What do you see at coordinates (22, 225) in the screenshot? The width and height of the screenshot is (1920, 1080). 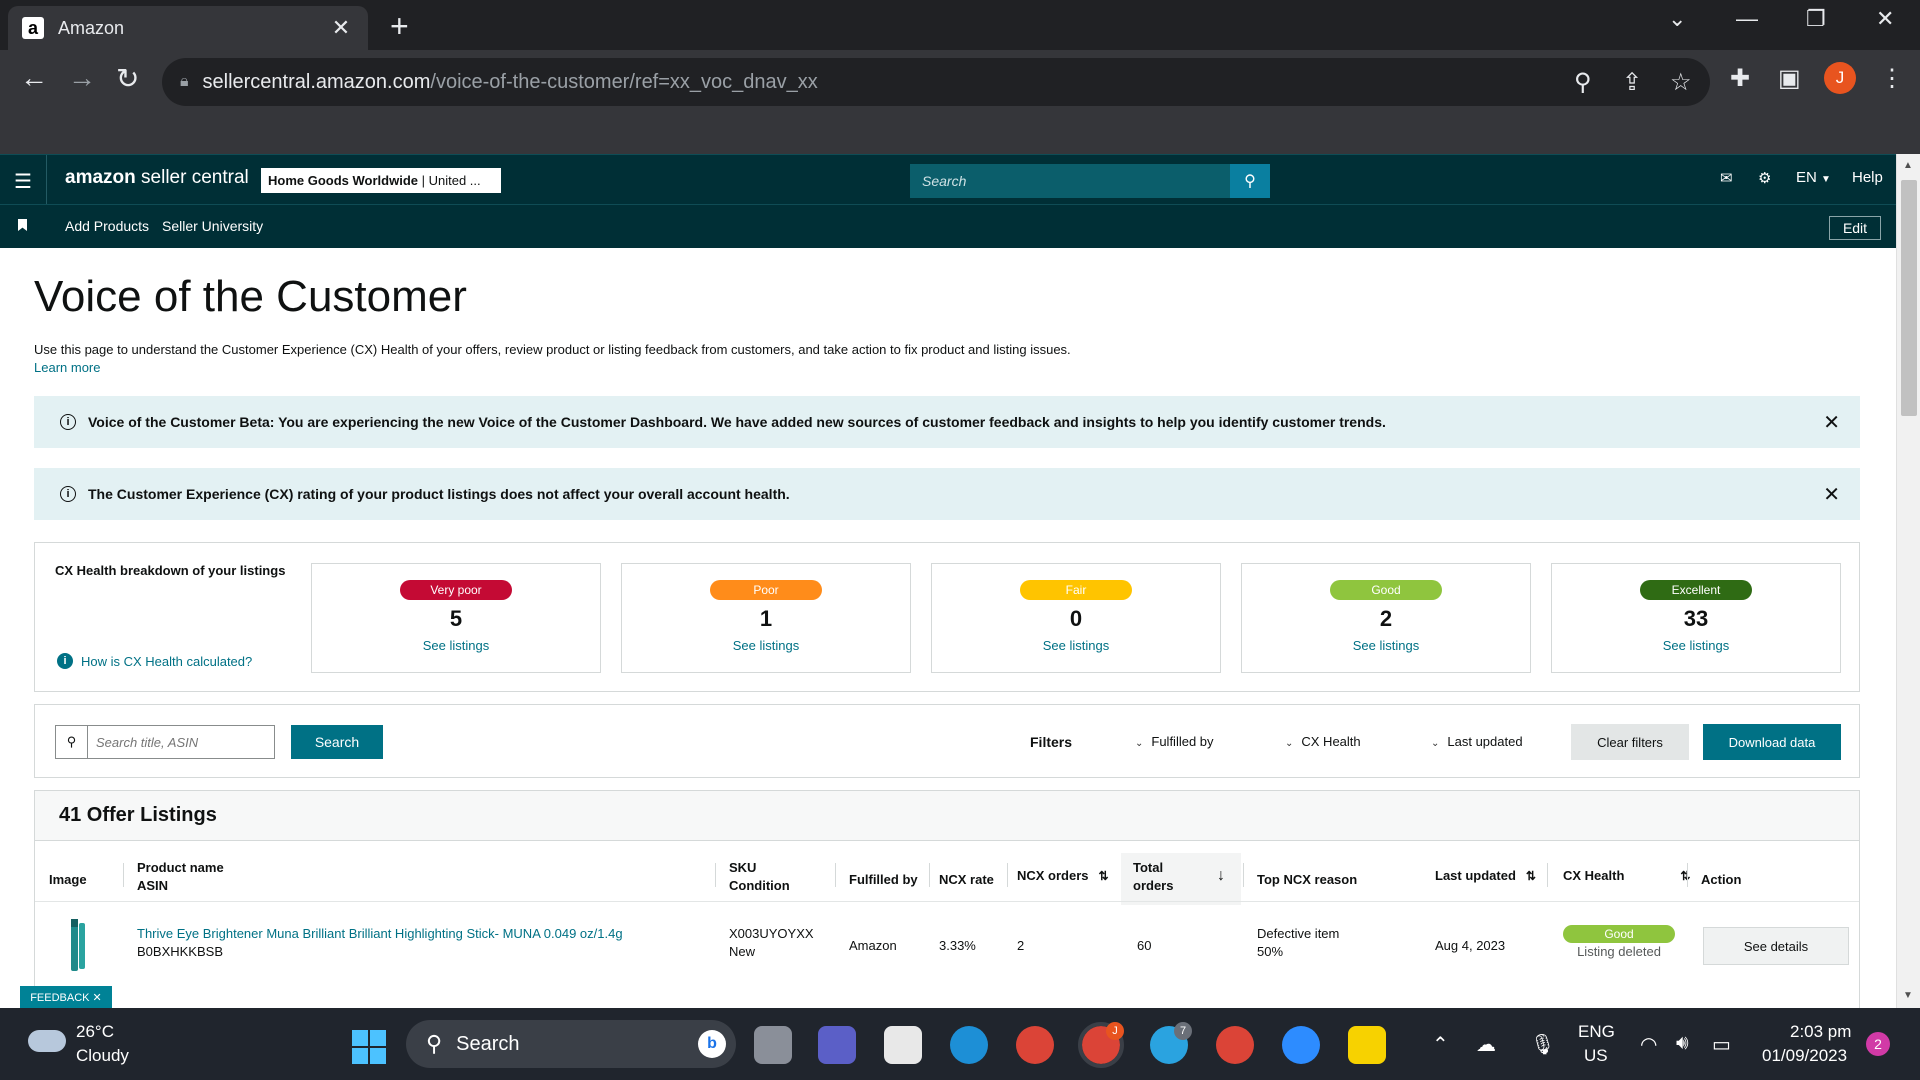 I see `bookmark-icon` at bounding box center [22, 225].